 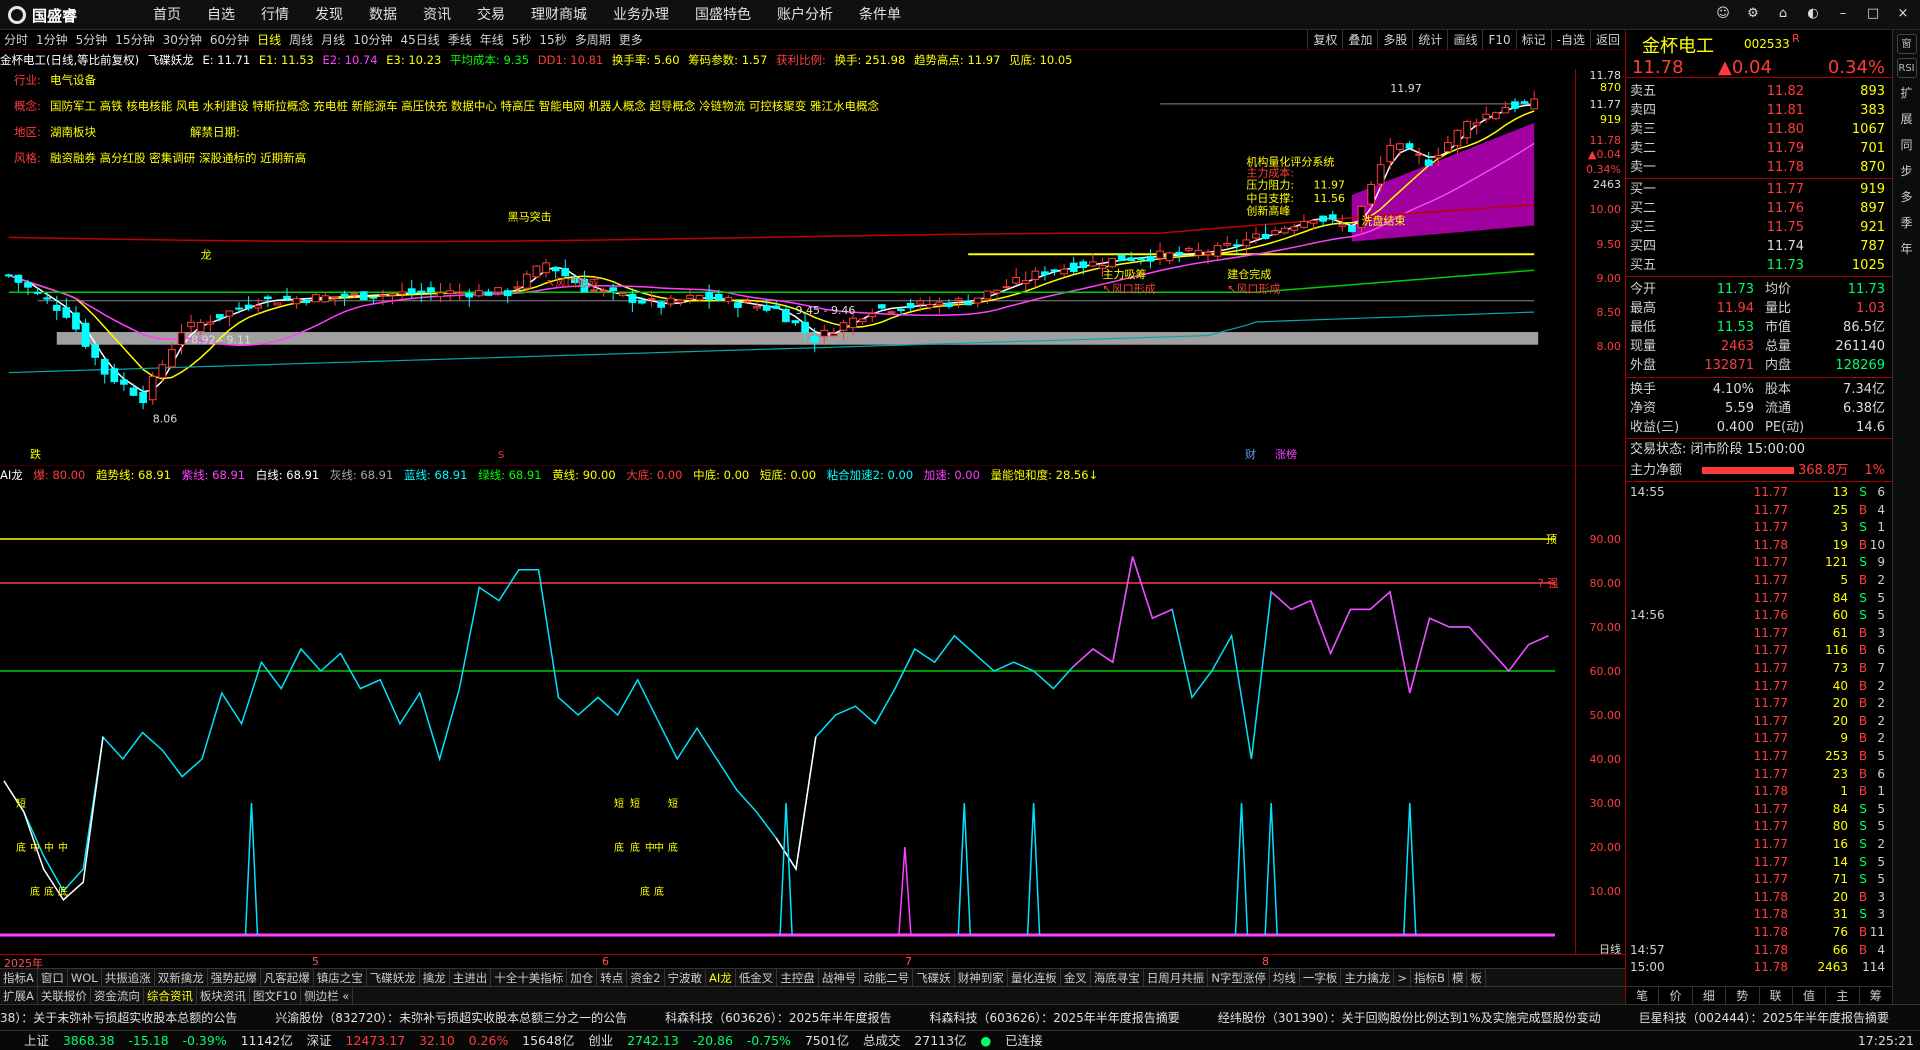 I want to click on news-item: 科森科技（603626）：2025年半年度报告摘要, so click(x=1054, y=1018).